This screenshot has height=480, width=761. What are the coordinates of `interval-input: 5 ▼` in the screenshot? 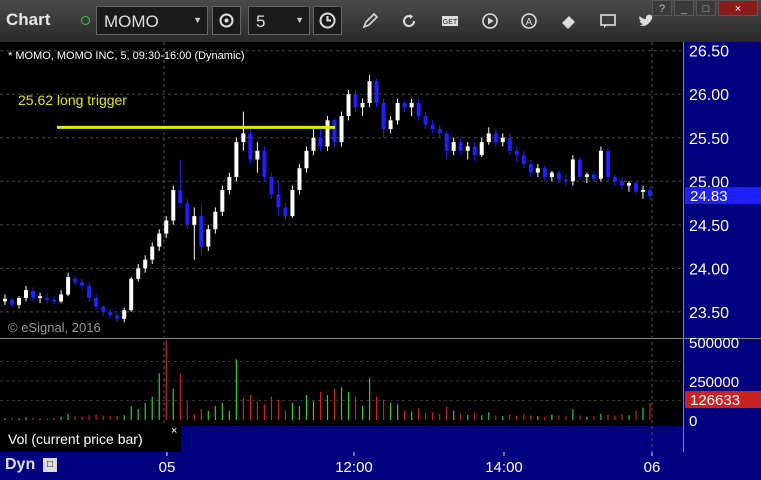 It's located at (279, 20).